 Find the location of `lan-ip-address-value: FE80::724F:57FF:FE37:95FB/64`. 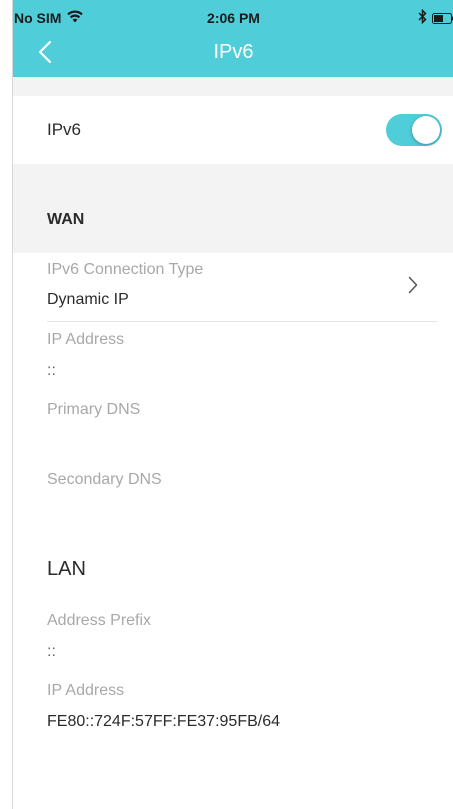

lan-ip-address-value: FE80::724F:57FF:FE37:95FB/64 is located at coordinates (164, 721).